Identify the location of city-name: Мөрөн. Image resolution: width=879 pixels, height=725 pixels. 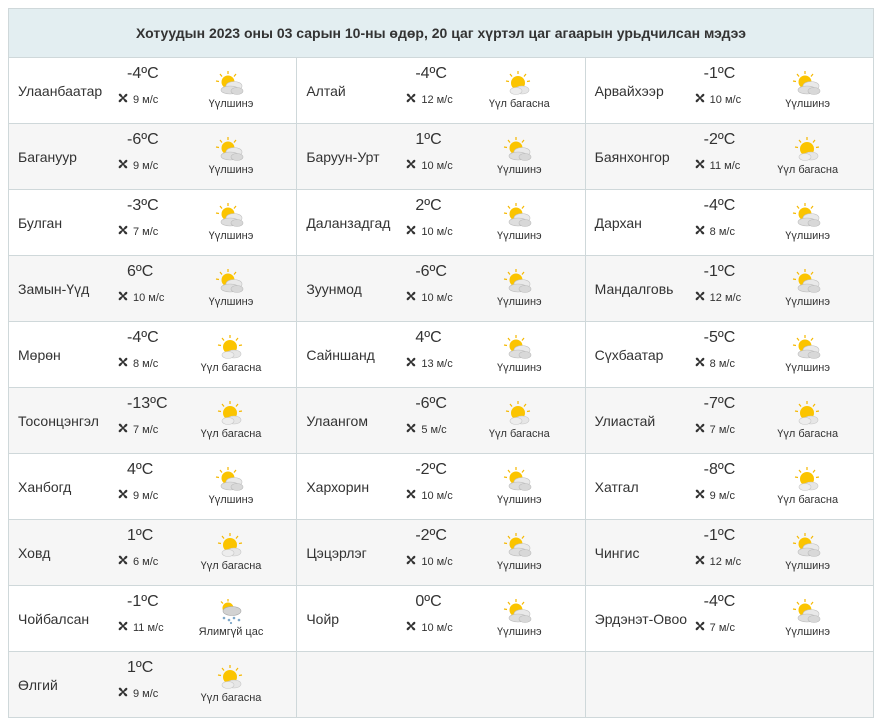
(39, 354).